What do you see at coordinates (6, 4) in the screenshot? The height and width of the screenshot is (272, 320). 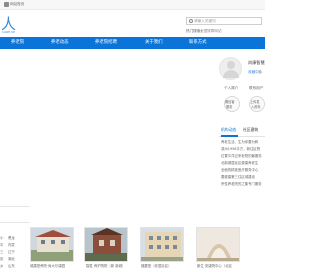 I see `home-icon` at bounding box center [6, 4].